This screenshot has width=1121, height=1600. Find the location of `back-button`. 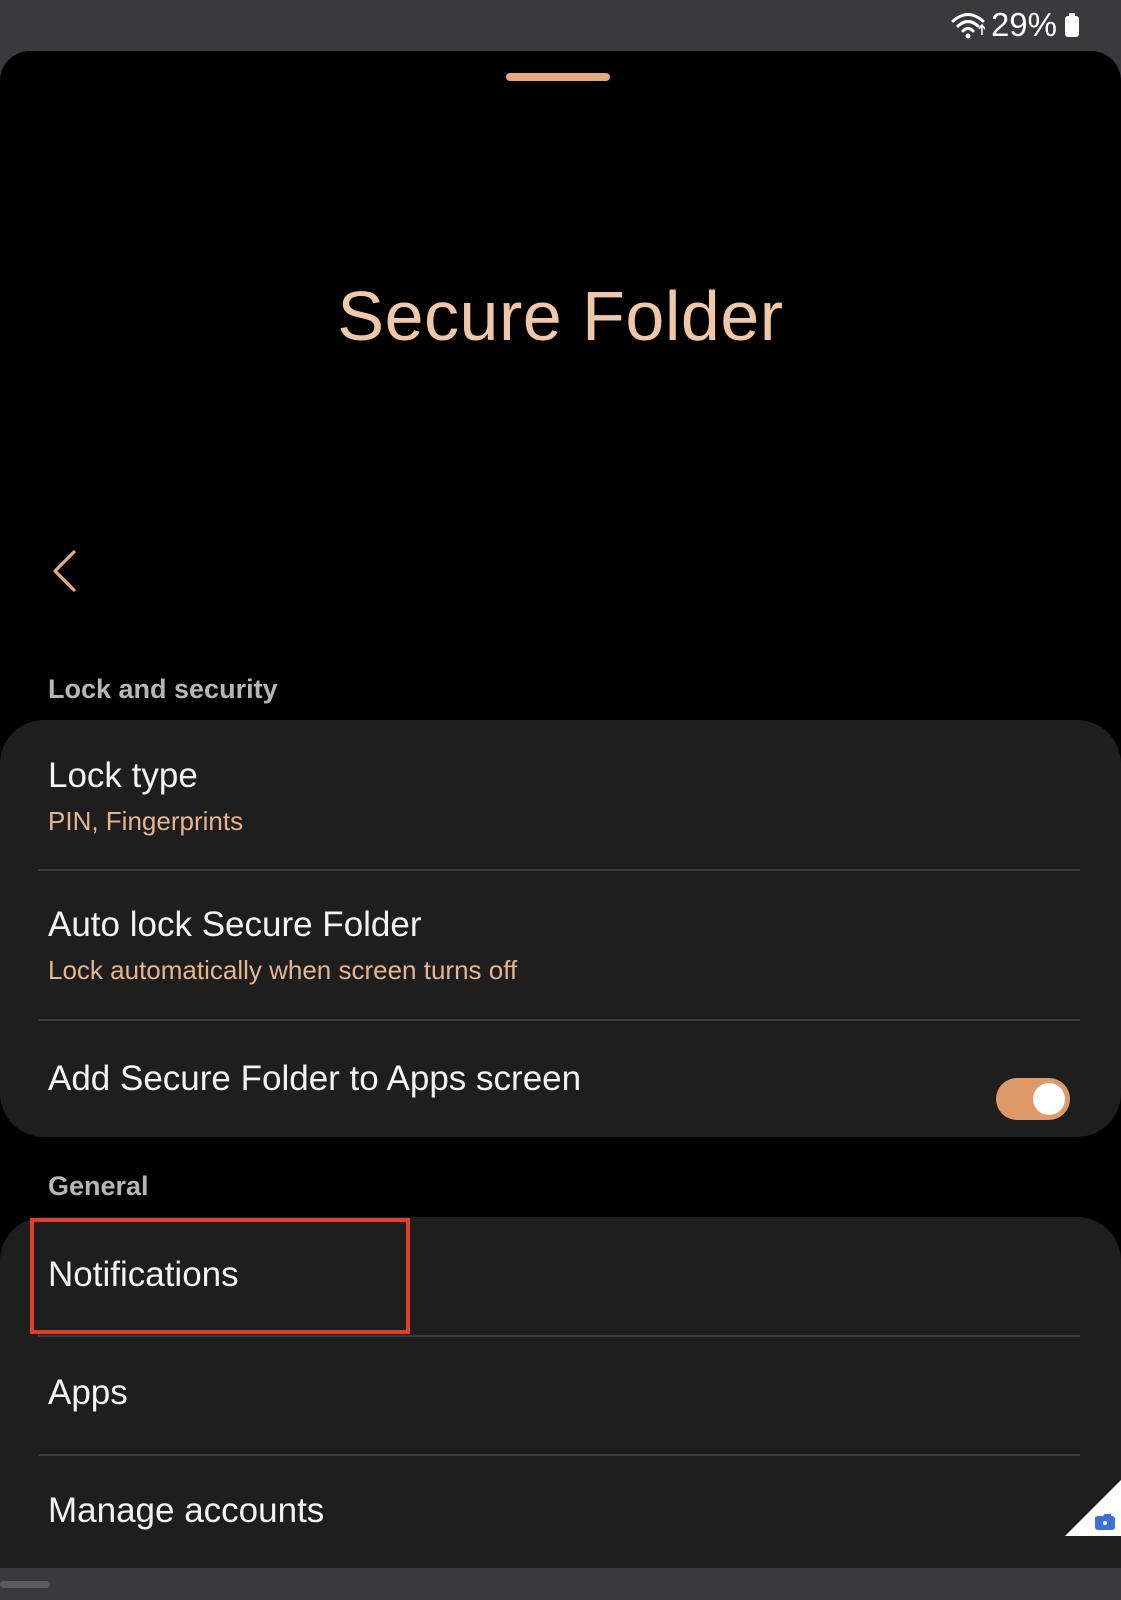

back-button is located at coordinates (64, 571).